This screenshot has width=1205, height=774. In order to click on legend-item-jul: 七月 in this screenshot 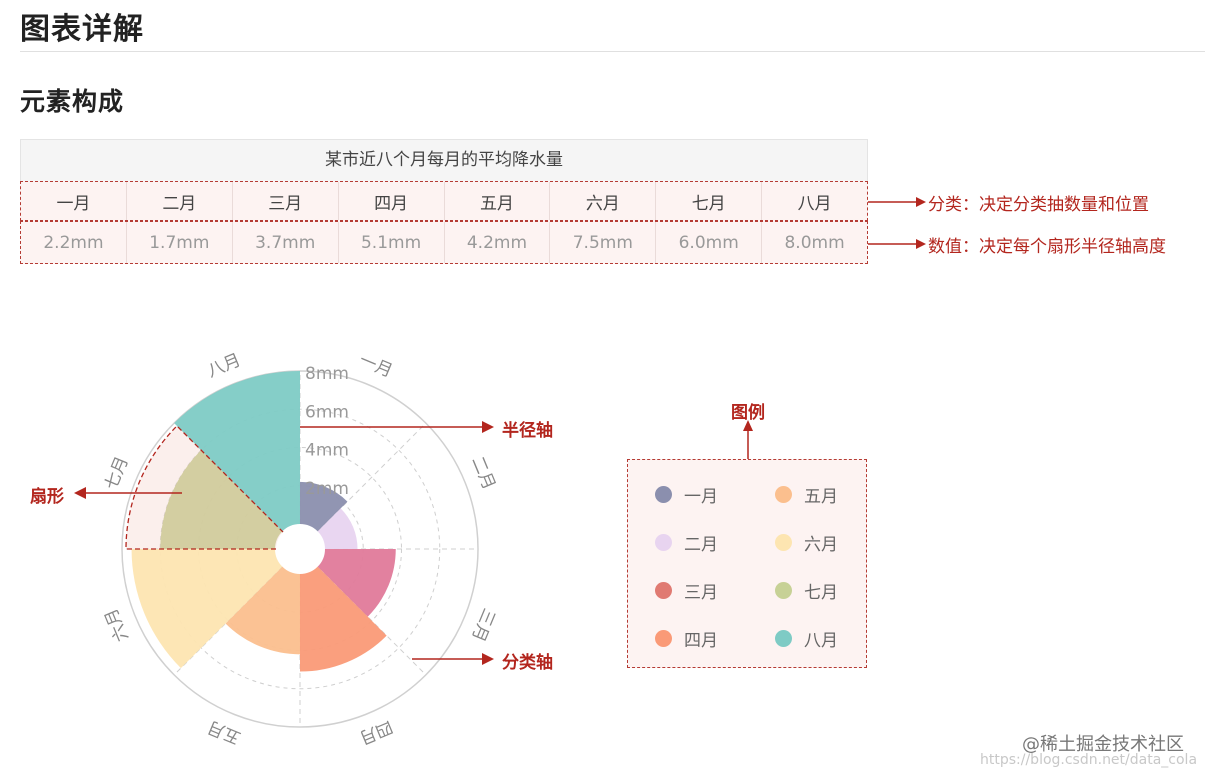, I will do `click(806, 590)`.